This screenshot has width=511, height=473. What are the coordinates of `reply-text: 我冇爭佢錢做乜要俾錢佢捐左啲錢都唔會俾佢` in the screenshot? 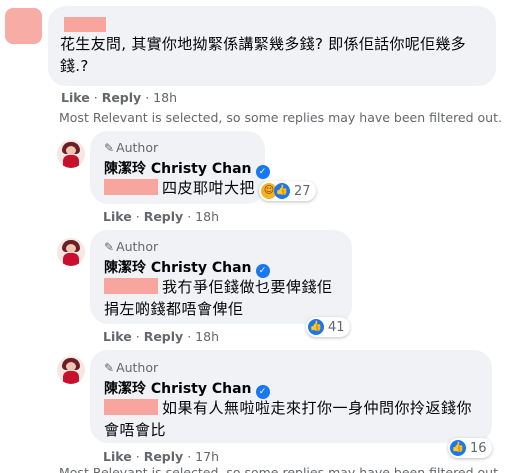 It's located at (218, 298).